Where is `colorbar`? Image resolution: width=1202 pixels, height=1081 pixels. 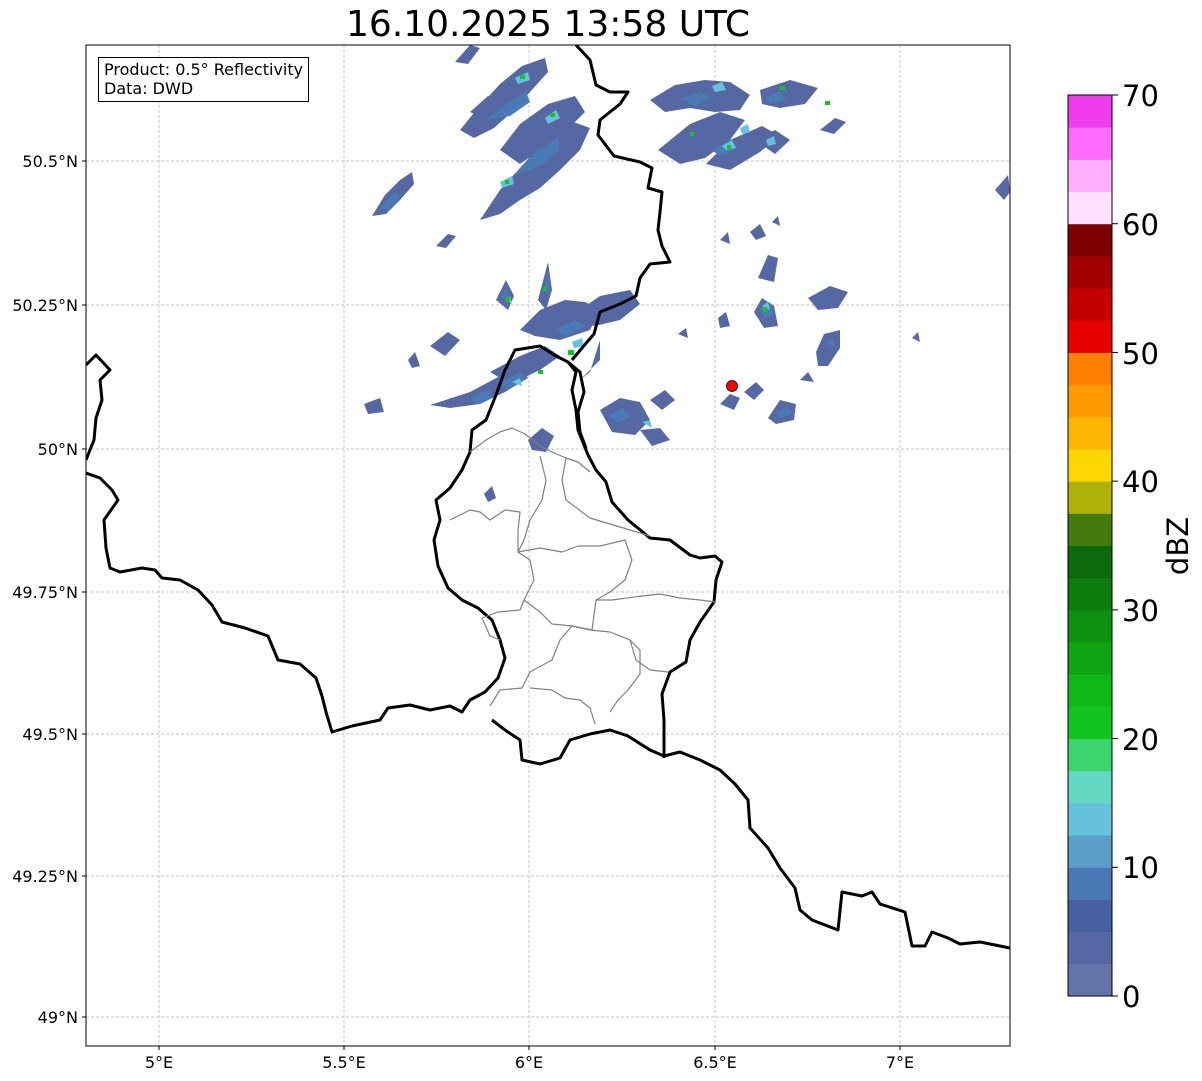 colorbar is located at coordinates (1092, 545).